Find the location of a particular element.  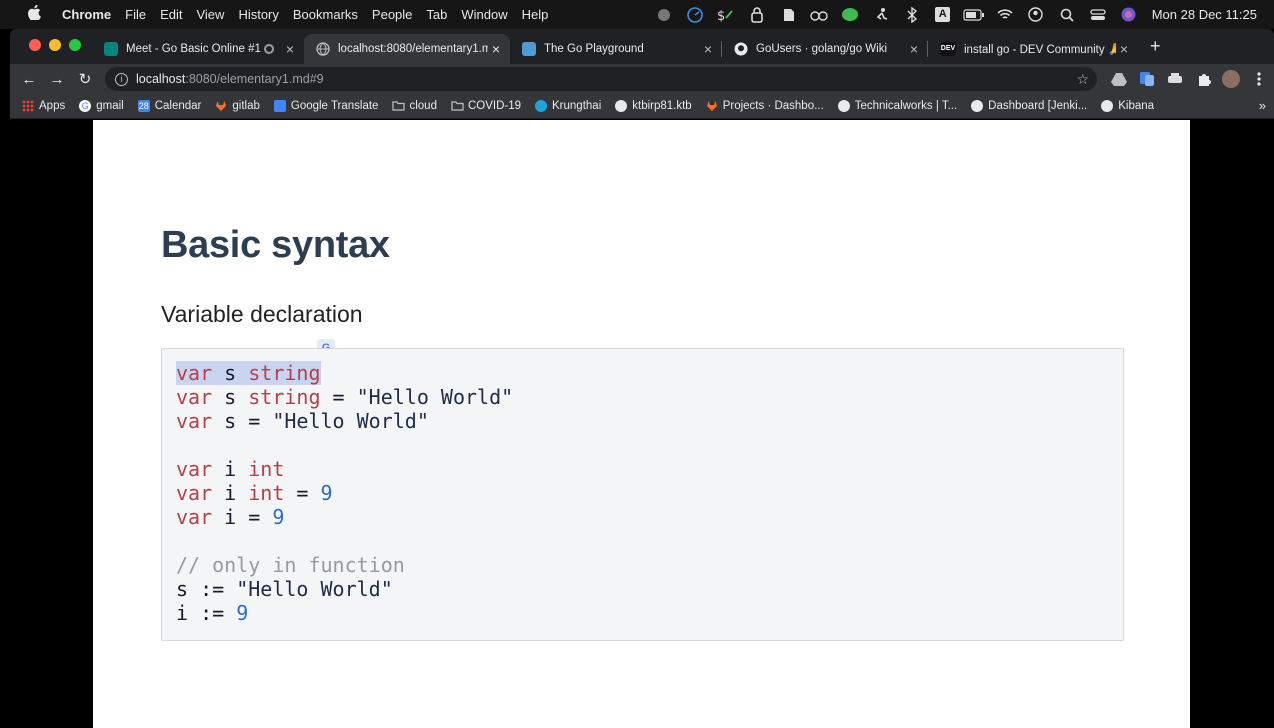

profile-avatar is located at coordinates (1231, 79).